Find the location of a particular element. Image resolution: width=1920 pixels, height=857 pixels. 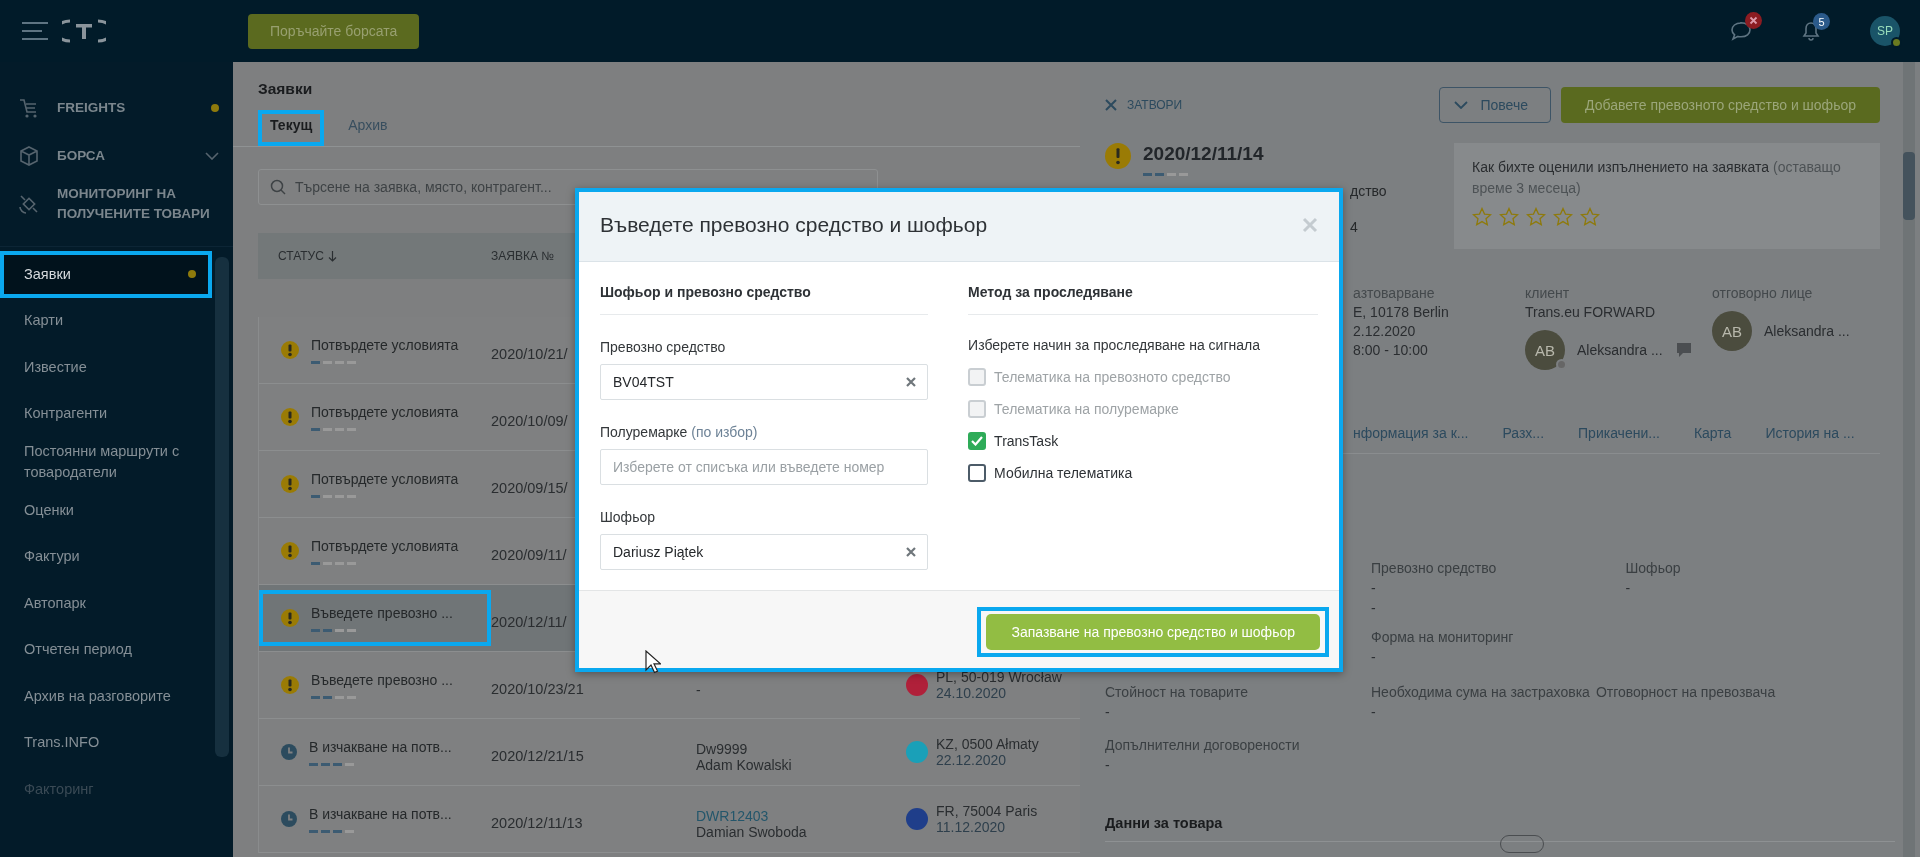

vehicle-number: Dw9999 is located at coordinates (722, 749).